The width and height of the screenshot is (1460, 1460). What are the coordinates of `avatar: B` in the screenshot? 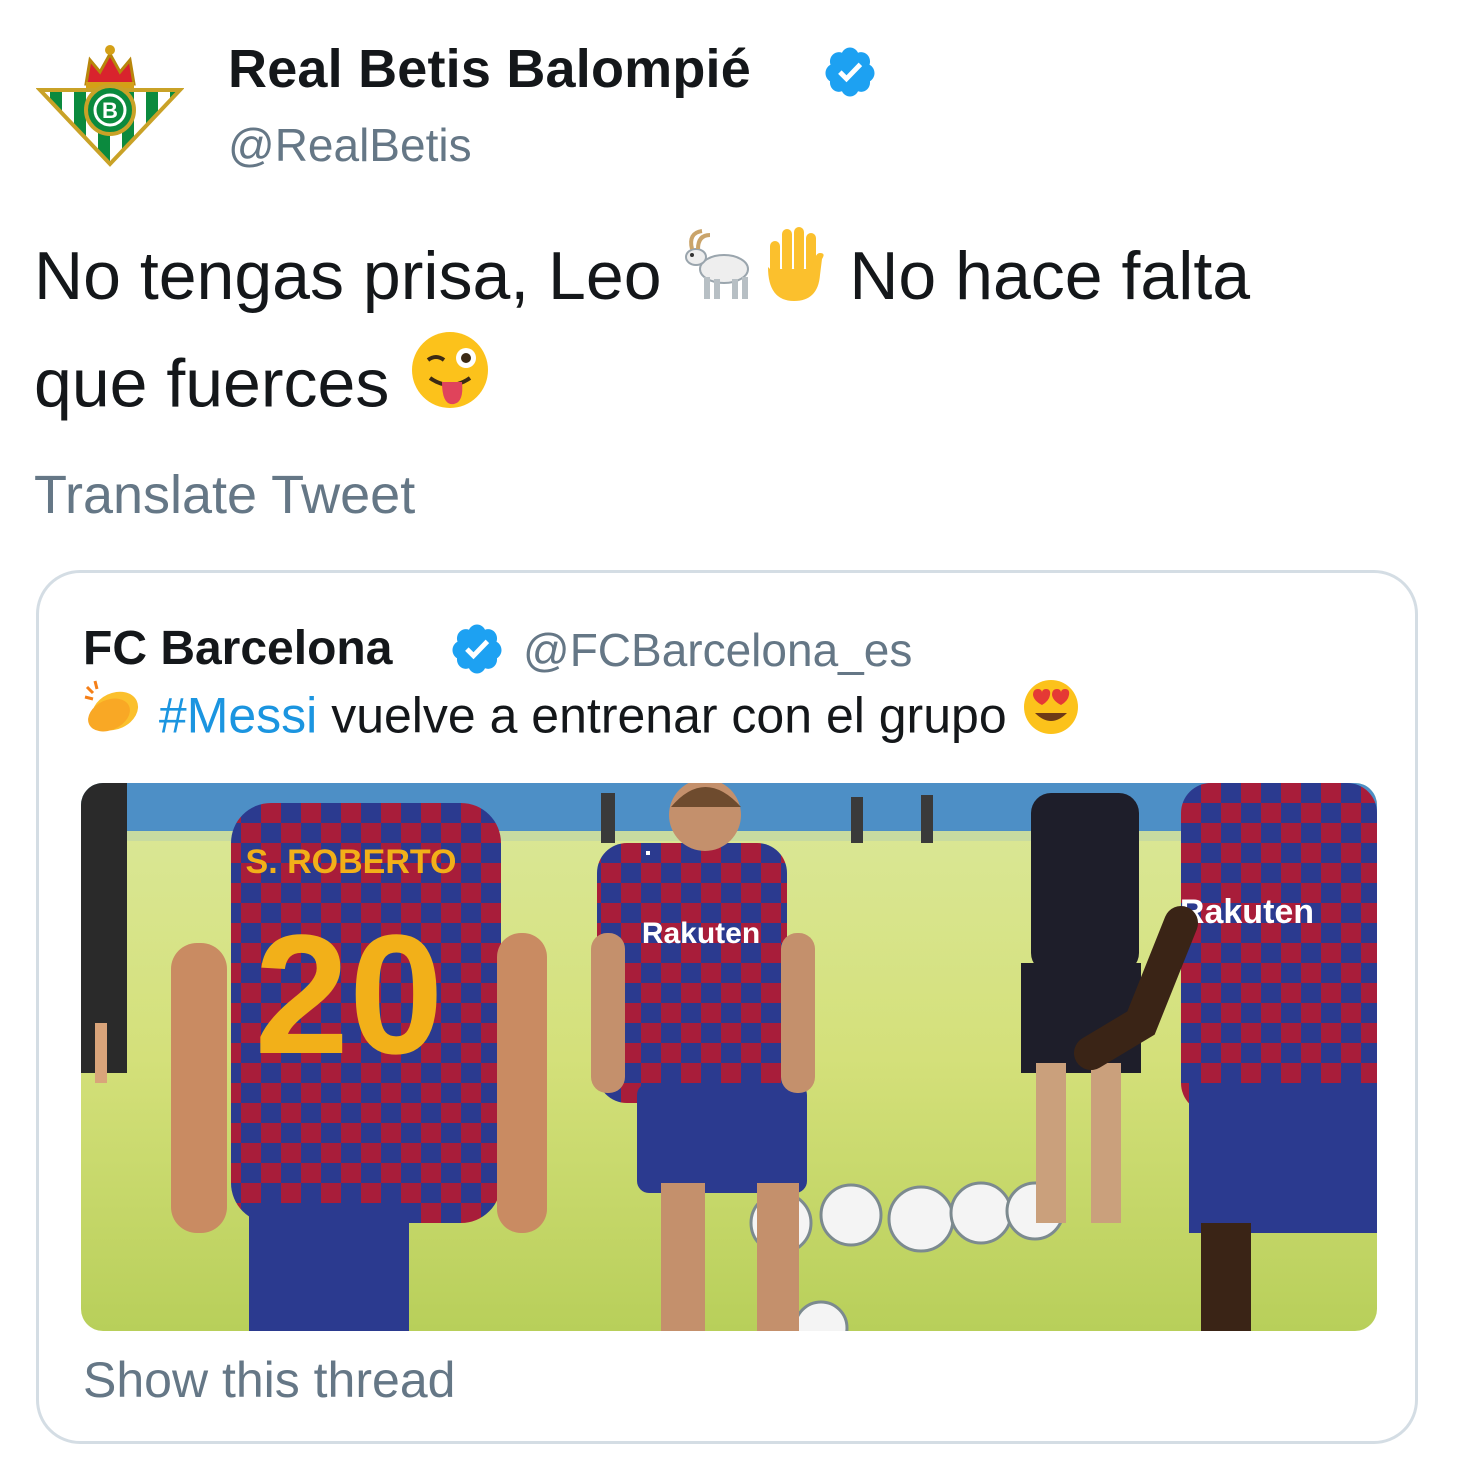 It's located at (110, 104).